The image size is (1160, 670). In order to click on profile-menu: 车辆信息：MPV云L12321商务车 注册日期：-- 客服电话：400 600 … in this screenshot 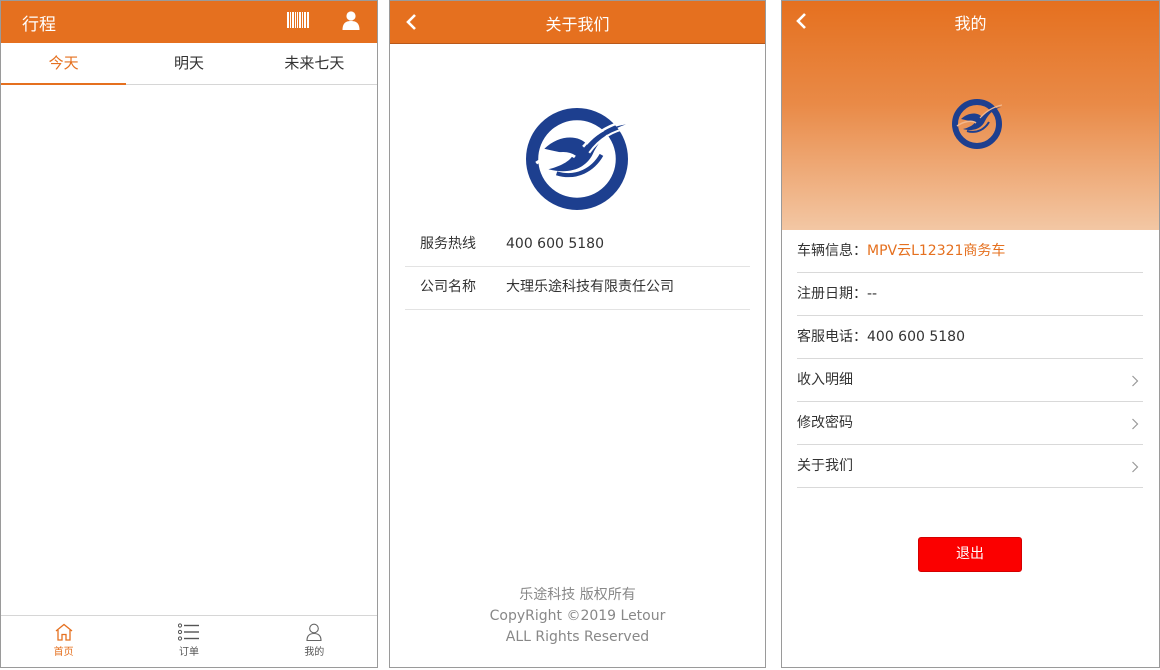, I will do `click(970, 359)`.